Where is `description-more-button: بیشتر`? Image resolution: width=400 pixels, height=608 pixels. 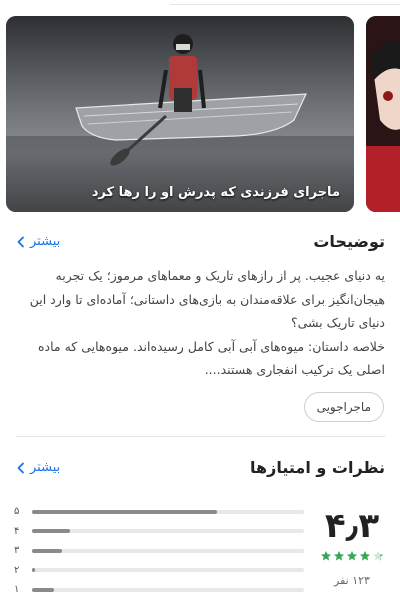
description-more-button: بیشتر is located at coordinates (38, 241).